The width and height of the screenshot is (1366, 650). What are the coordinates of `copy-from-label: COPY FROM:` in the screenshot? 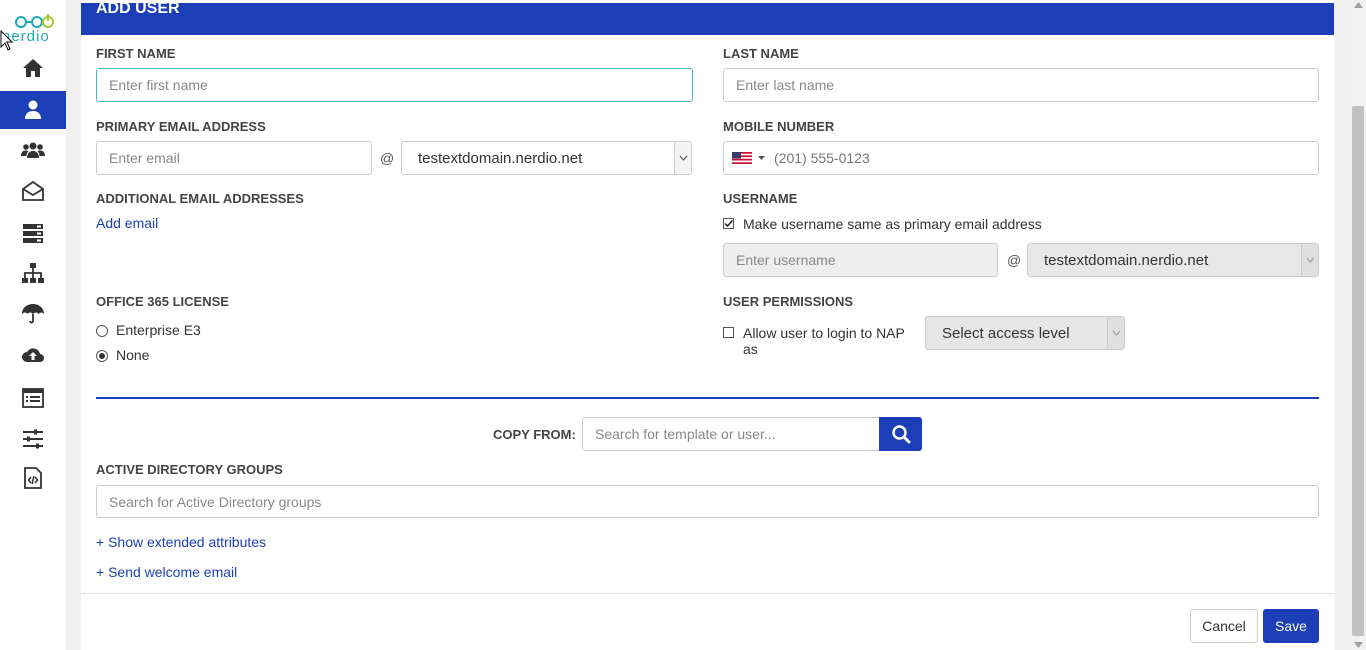 It's located at (534, 434).